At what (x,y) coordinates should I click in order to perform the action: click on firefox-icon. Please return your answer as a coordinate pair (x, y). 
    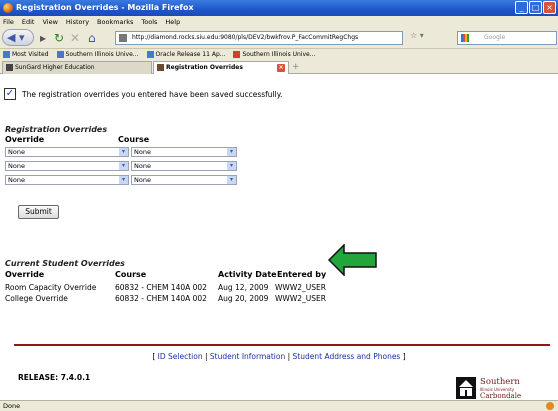
    Looking at the image, I should click on (8, 8).